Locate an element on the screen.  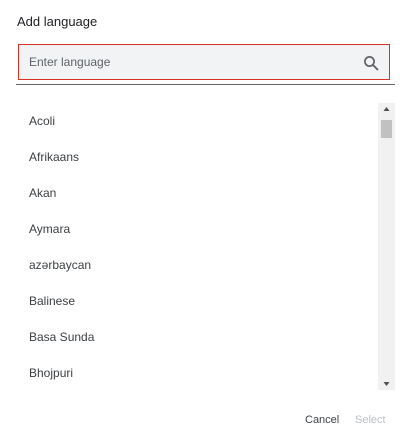
list-item: Aymara is located at coordinates (196, 229).